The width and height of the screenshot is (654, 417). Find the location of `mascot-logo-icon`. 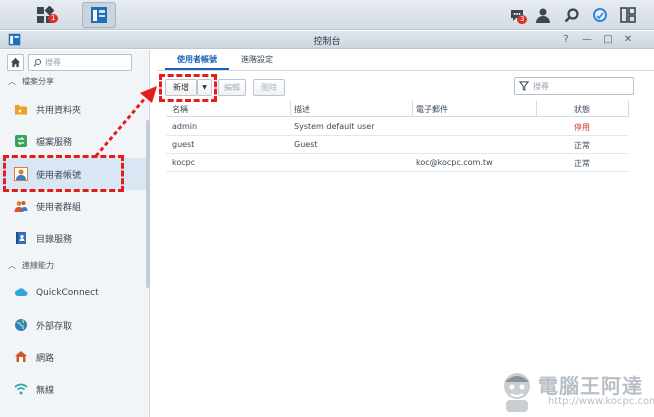

mascot-logo-icon is located at coordinates (517, 392).